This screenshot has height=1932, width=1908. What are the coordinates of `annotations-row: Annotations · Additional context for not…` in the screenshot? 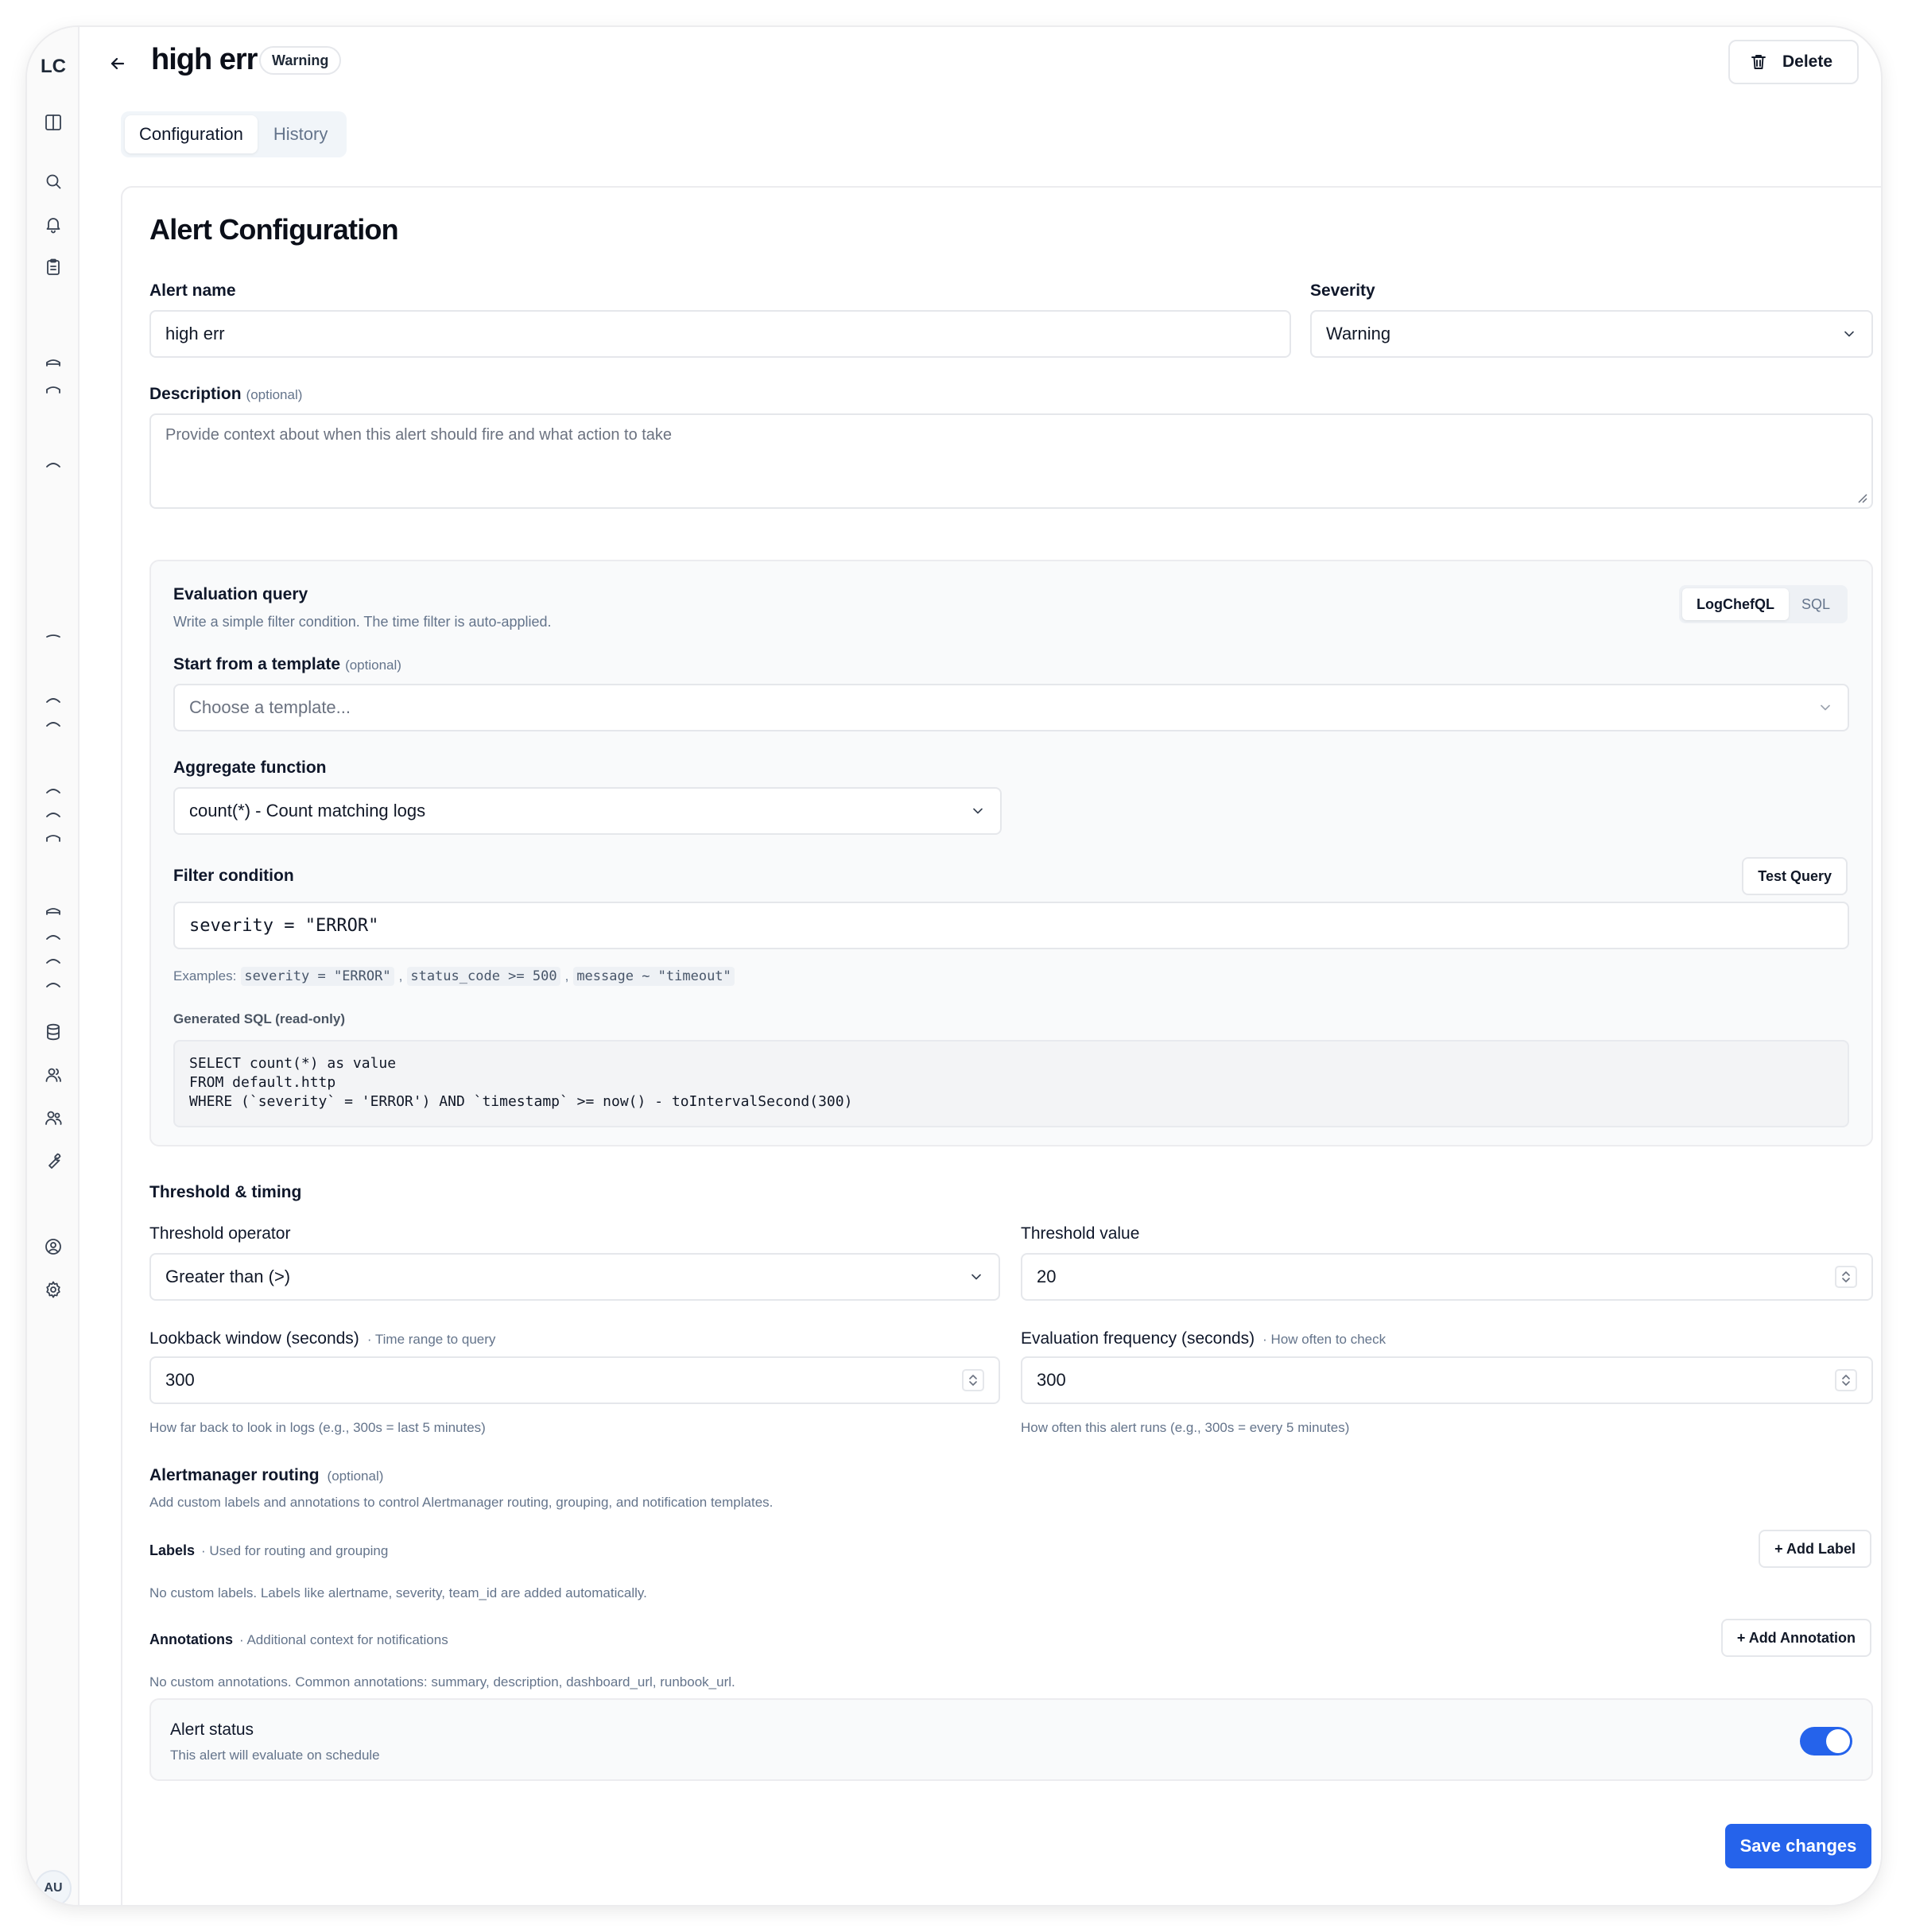 It's located at (298, 1640).